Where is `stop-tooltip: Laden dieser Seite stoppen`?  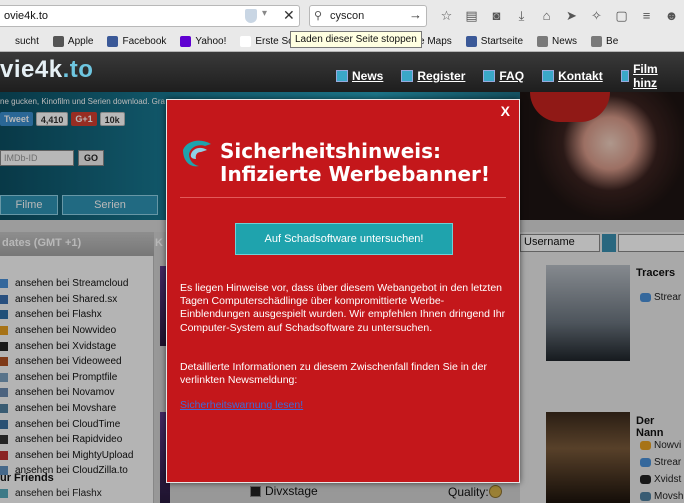
stop-tooltip: Laden dieser Seite stoppen is located at coordinates (356, 39).